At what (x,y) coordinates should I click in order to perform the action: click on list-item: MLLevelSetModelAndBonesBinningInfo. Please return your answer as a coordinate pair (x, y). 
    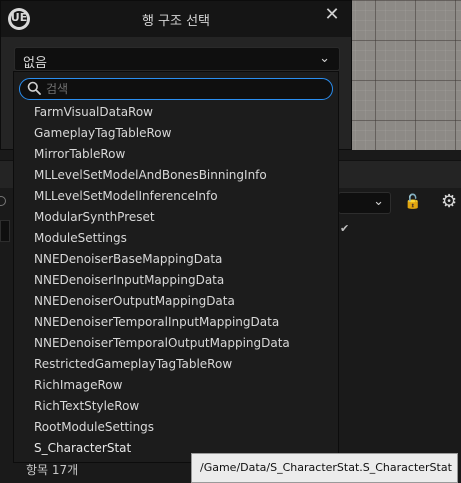
    Looking at the image, I should click on (176, 175).